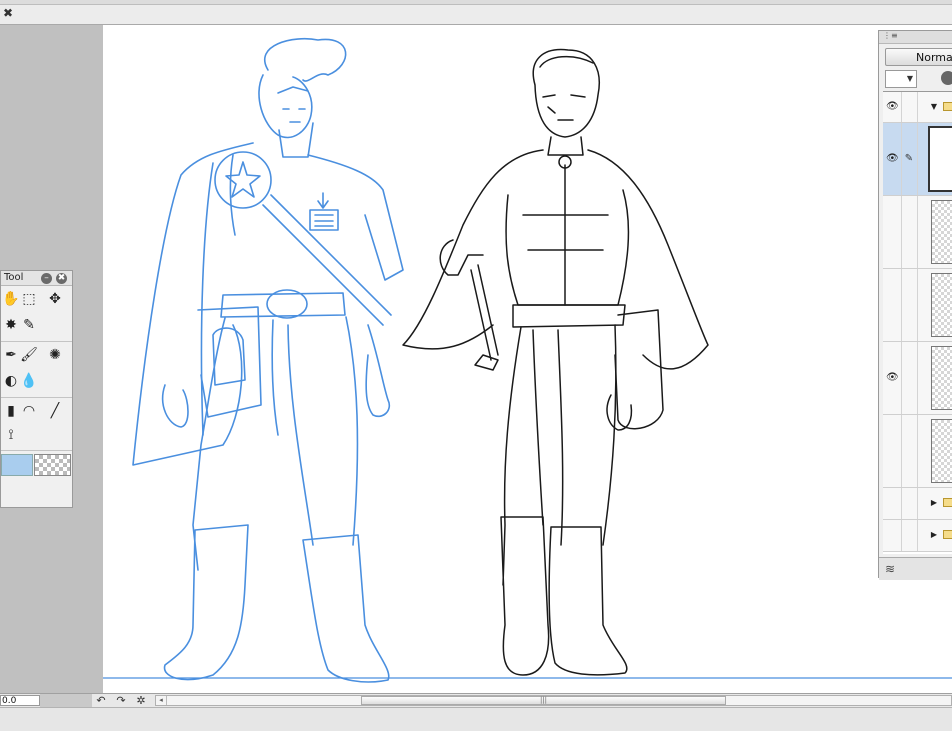 The height and width of the screenshot is (731, 952). I want to click on tool-panel-titlebar: Tool – ✖, so click(36, 278).